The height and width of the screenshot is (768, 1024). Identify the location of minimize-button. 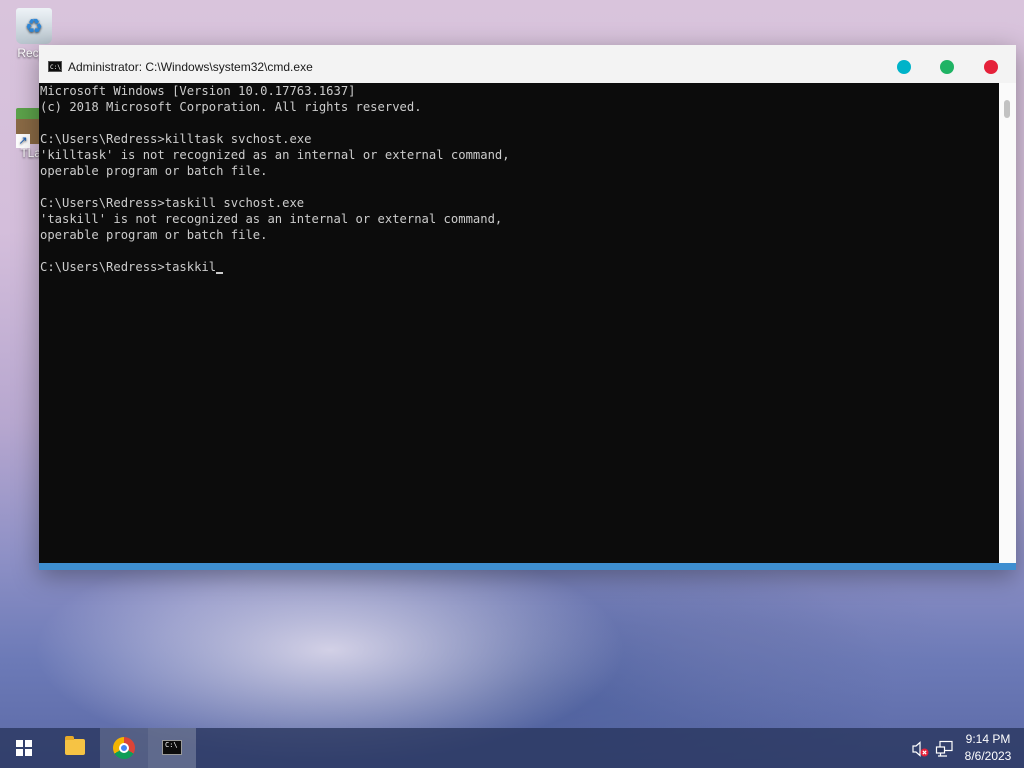
(904, 67).